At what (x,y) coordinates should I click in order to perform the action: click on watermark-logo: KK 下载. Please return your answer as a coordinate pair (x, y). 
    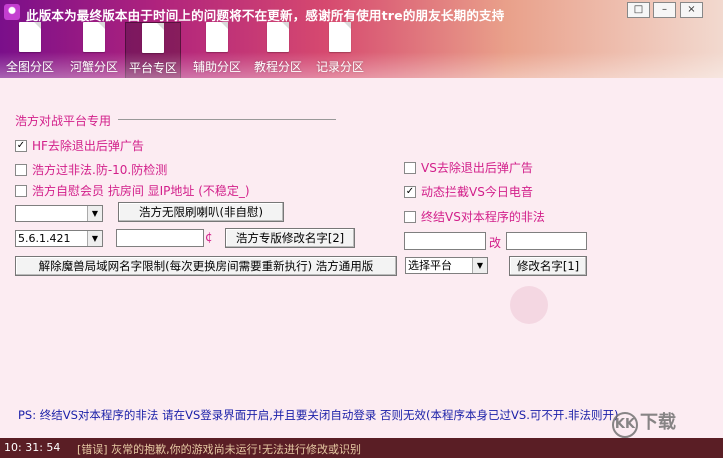
    Looking at the image, I should click on (644, 423).